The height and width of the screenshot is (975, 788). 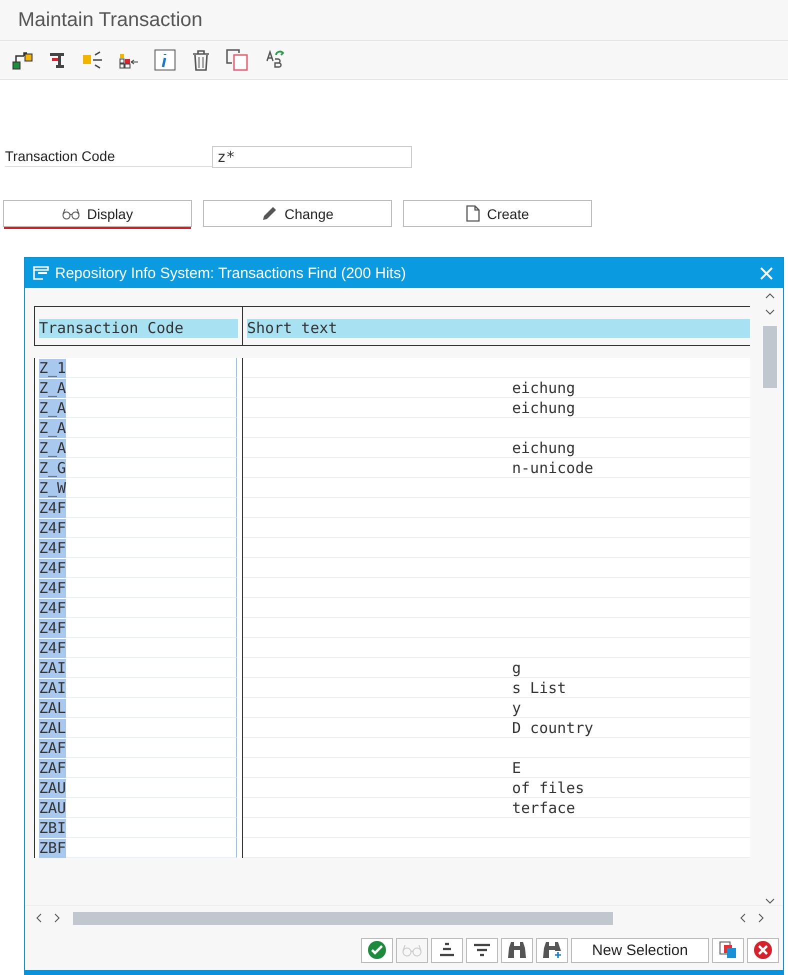 I want to click on table-cell: ZBF, so click(x=52, y=848).